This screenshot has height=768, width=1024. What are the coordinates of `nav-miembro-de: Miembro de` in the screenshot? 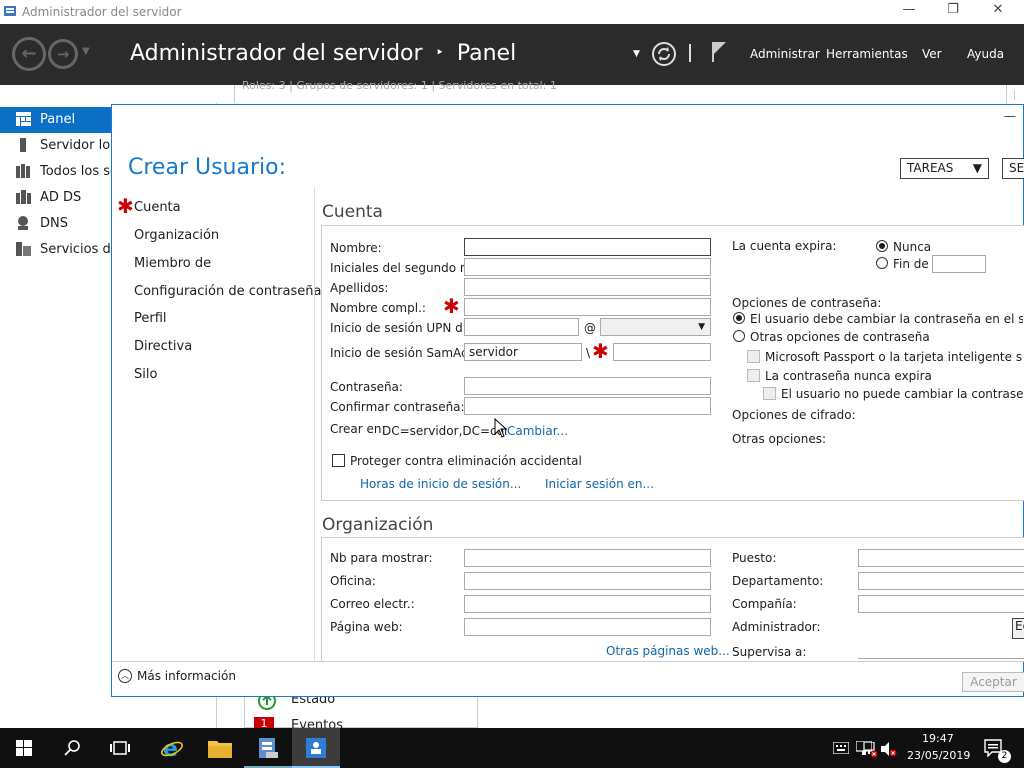 It's located at (172, 263).